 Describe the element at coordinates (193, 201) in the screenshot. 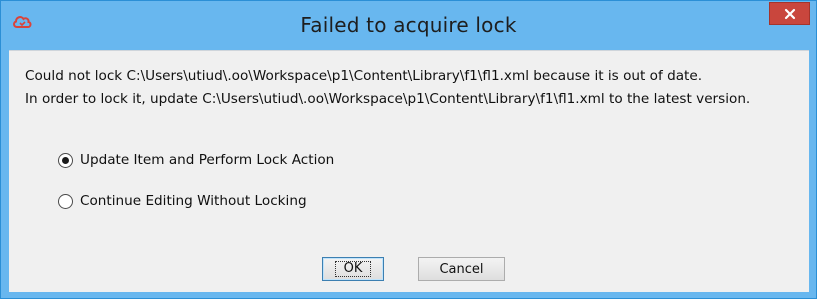

I see `option-label: Continue Editing Without Locking` at that location.